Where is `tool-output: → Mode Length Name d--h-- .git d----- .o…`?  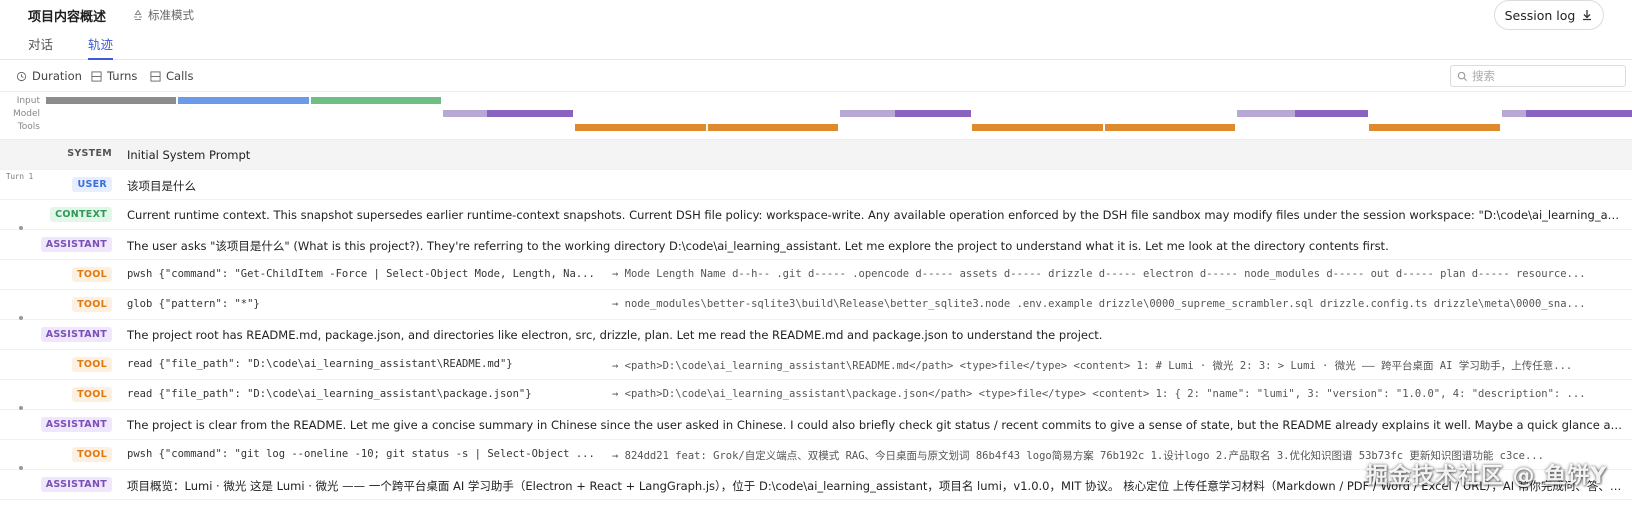 tool-output: → Mode Length Name d--h-- .git d----- .o… is located at coordinates (1099, 274).